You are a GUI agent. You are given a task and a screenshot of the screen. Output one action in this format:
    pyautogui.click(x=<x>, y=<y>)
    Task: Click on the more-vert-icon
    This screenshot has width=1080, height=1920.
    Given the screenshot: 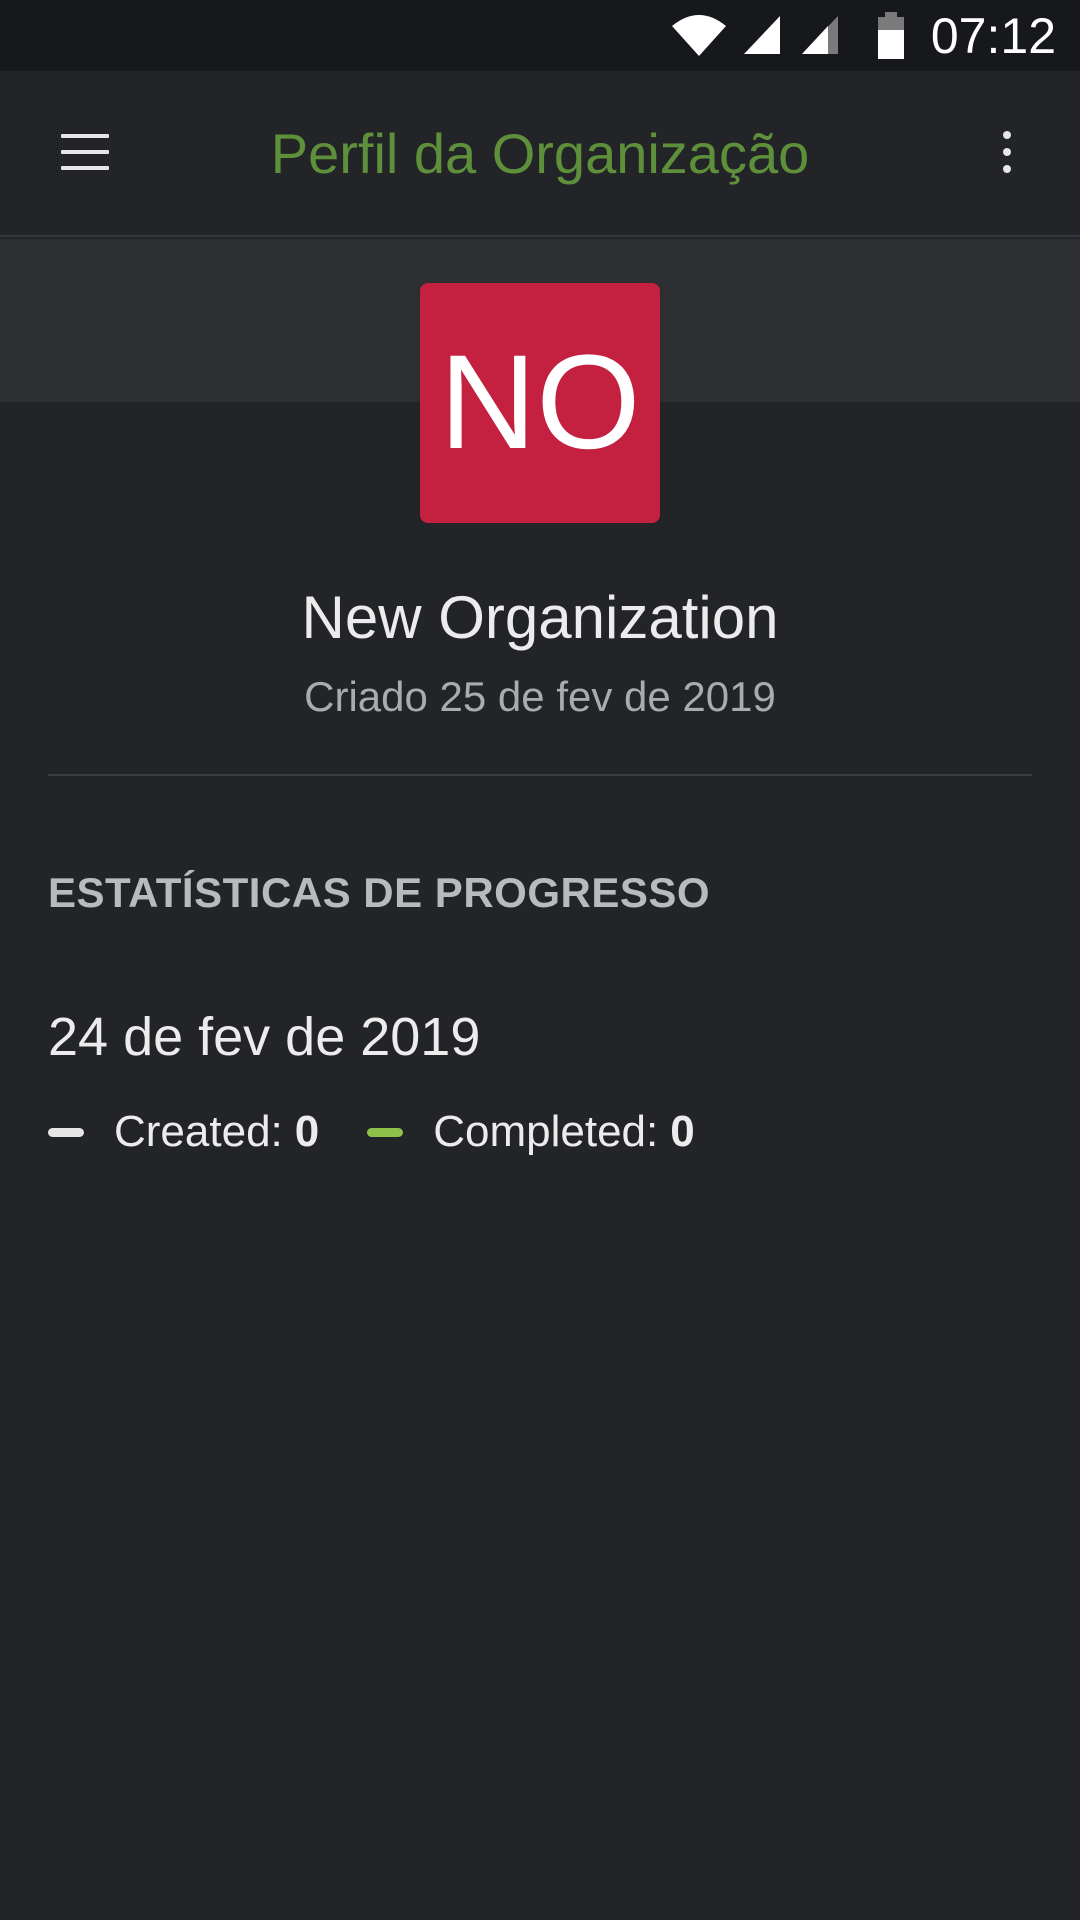 What is the action you would take?
    pyautogui.click(x=1007, y=154)
    